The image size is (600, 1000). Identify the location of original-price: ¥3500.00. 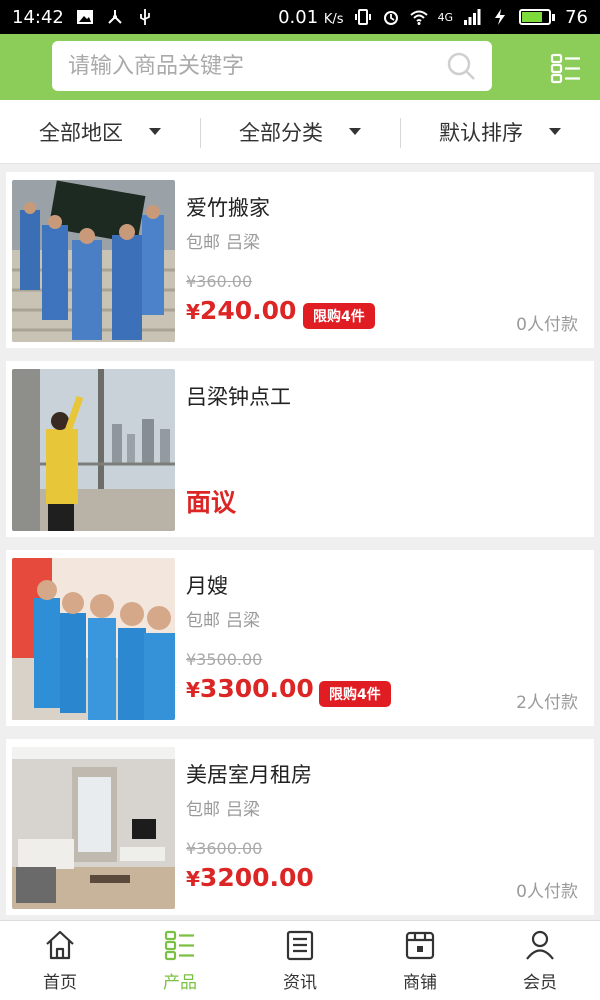
(224, 659).